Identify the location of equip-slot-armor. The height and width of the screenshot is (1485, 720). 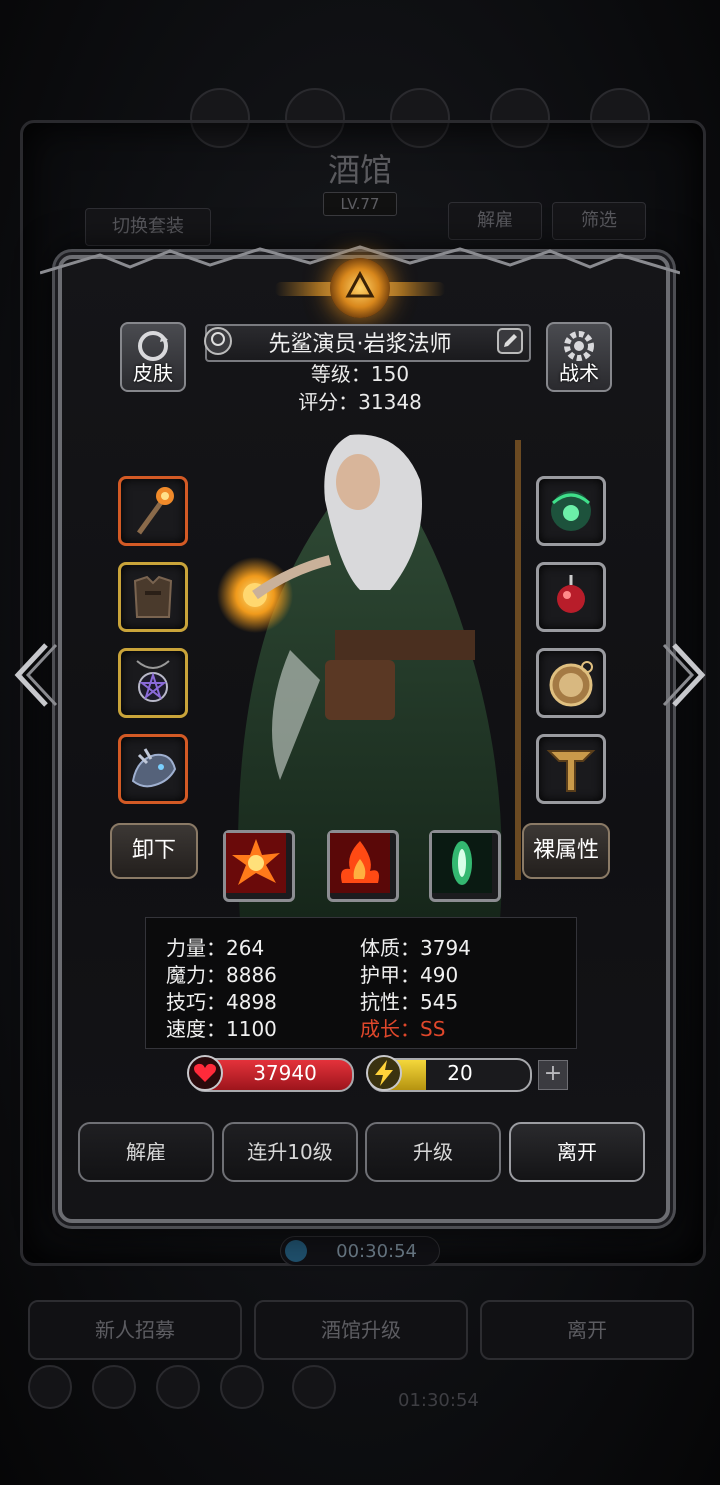
(153, 597).